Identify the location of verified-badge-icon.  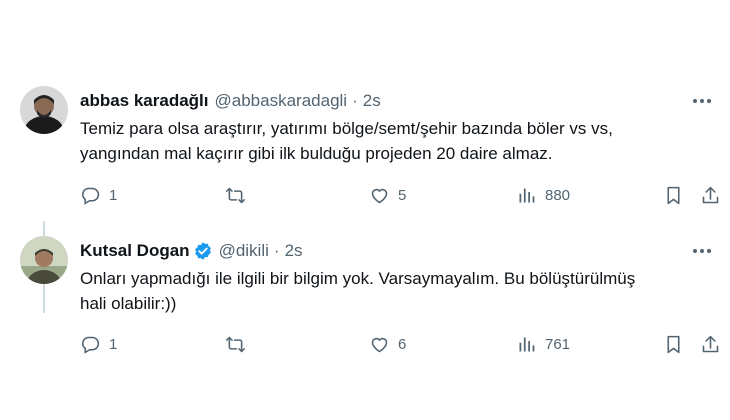
(203, 251).